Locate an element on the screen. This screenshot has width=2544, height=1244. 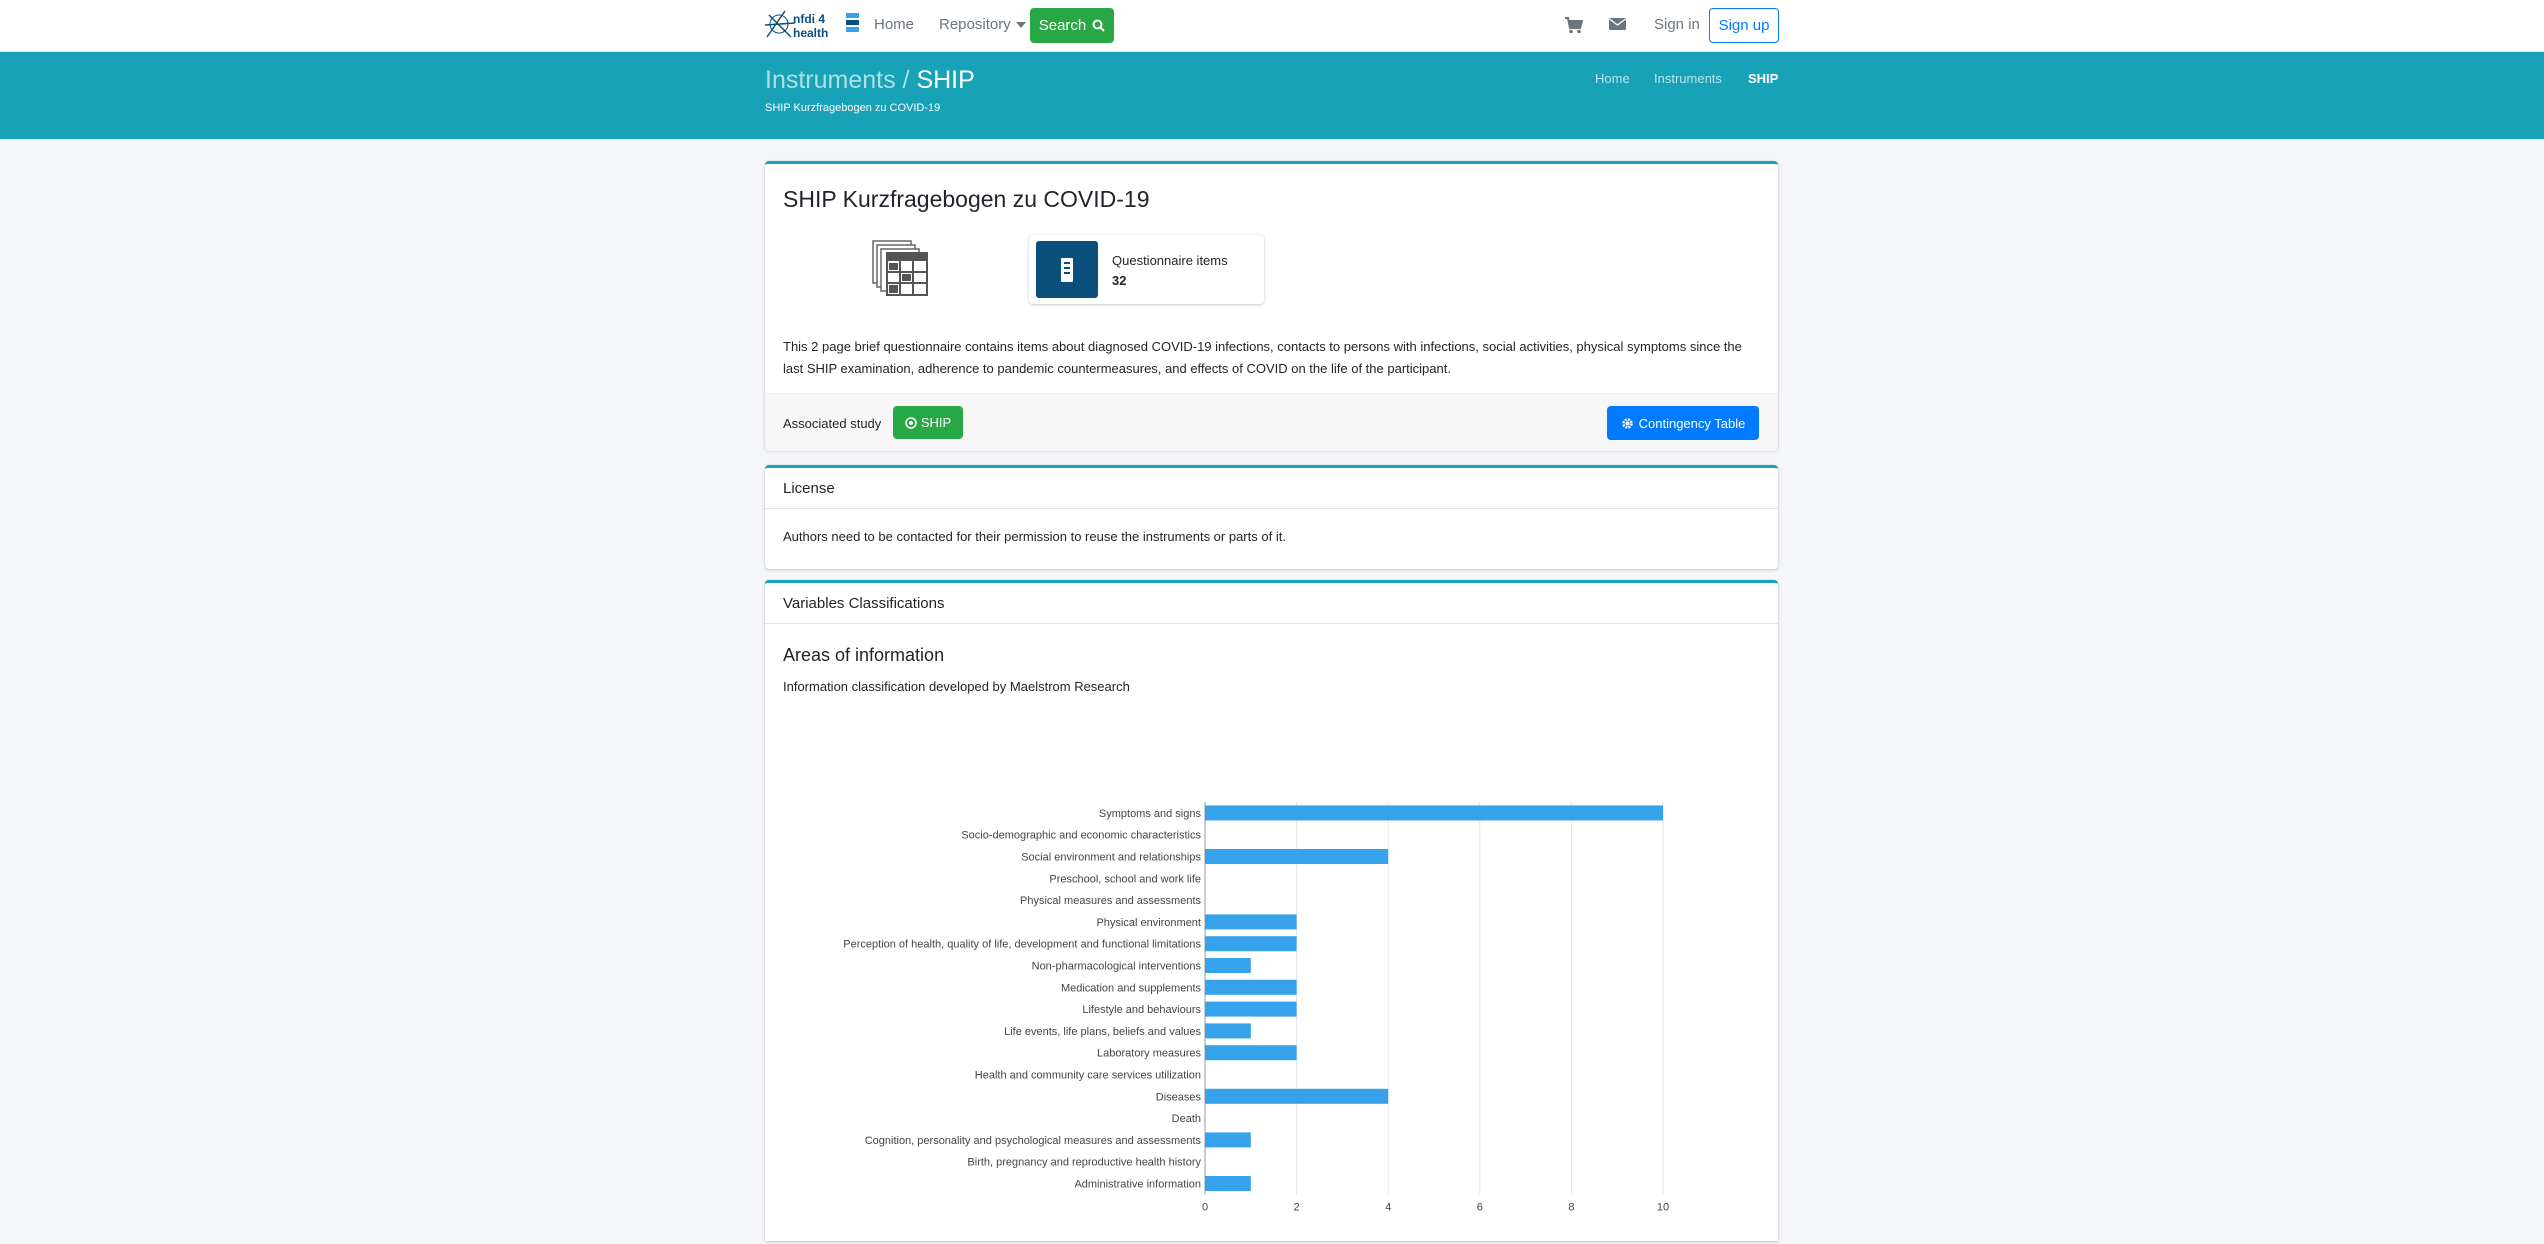
signup-button: Sign up is located at coordinates (1744, 25).